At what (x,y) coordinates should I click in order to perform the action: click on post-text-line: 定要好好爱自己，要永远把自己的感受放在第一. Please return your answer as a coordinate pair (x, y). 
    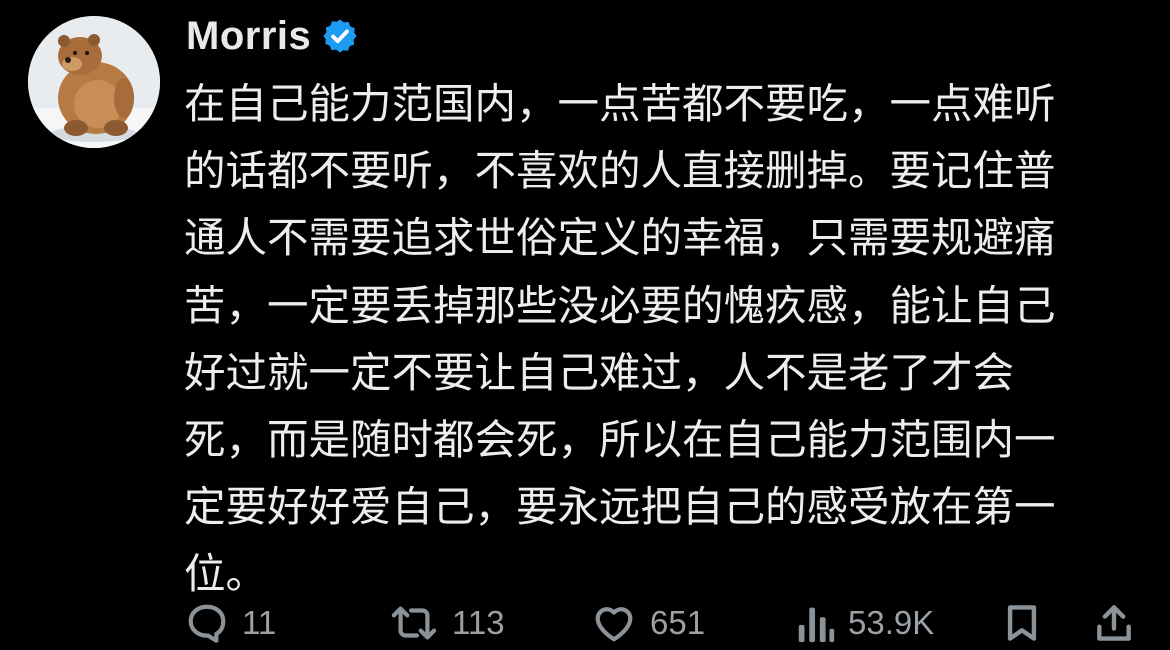
    Looking at the image, I should click on (620, 507).